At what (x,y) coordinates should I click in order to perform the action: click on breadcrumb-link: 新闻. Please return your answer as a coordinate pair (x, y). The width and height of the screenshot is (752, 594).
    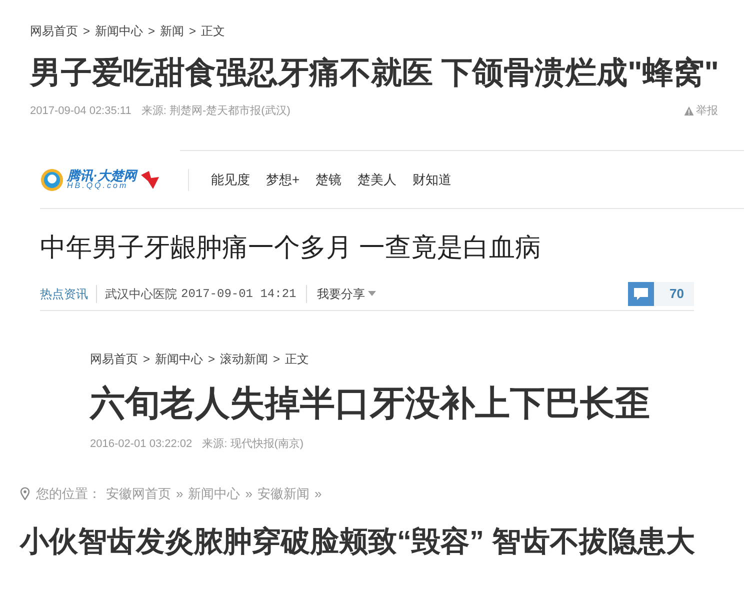
    Looking at the image, I should click on (172, 31).